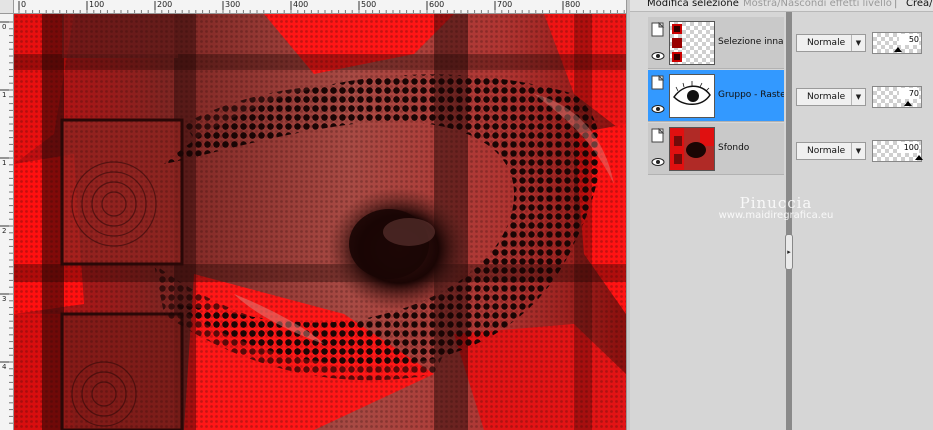 The height and width of the screenshot is (430, 933). I want to click on layer-row: Gruppo - Raster 2, so click(716, 96).